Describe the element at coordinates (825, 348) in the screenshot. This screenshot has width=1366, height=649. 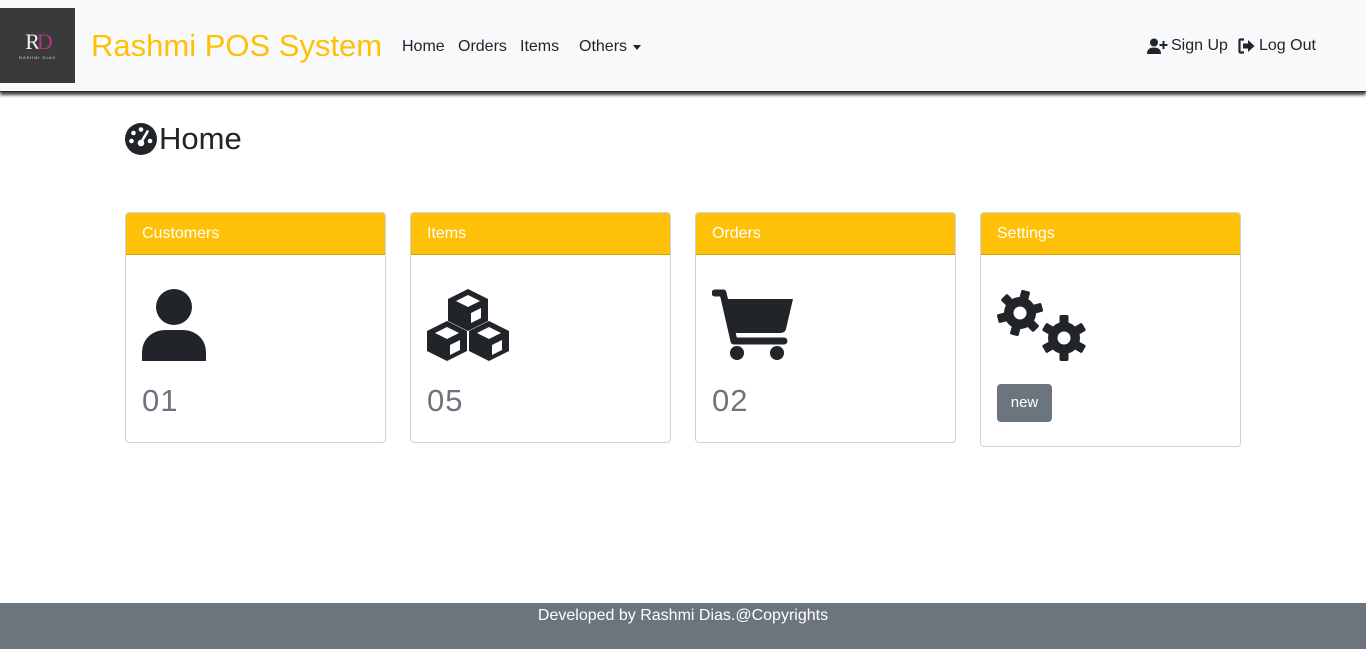
I see `orders-card-body: 02` at that location.